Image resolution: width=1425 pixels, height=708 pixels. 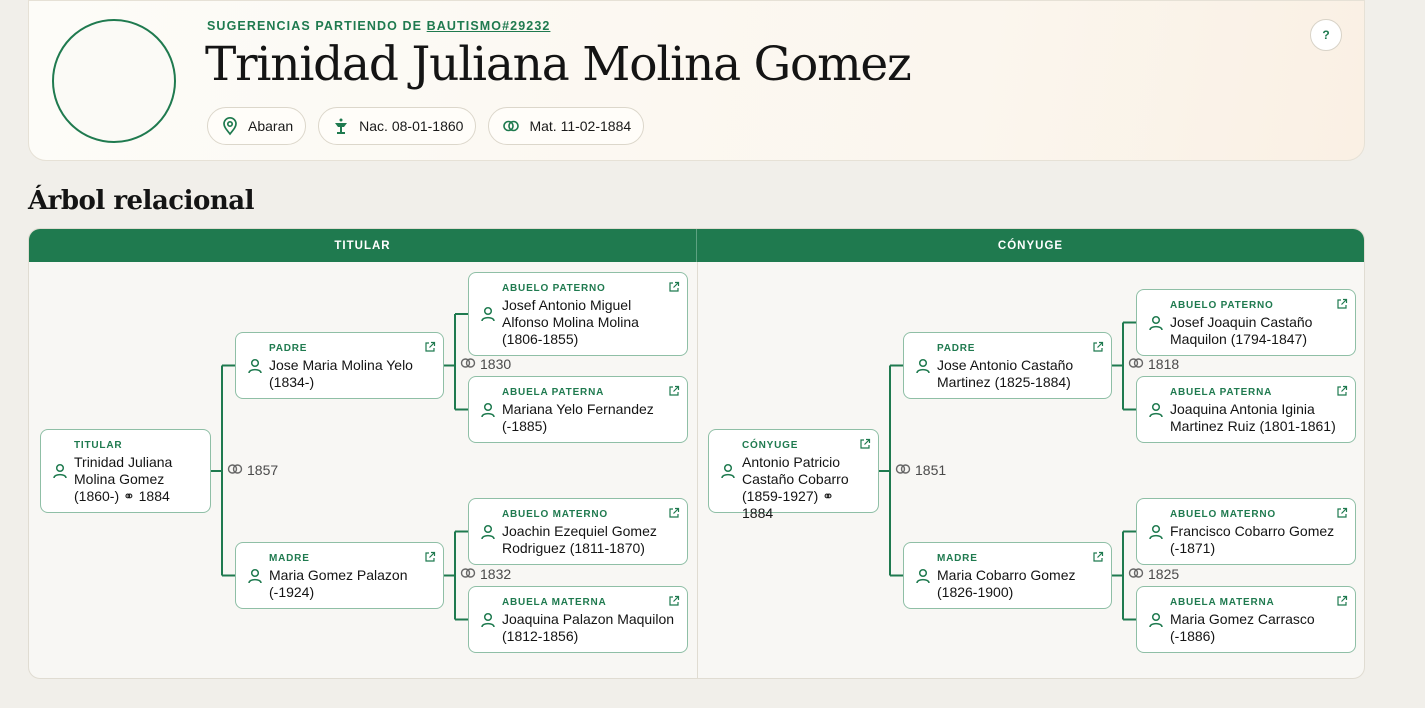 I want to click on node-person-name: Maria Gomez Palazon (-1924), so click(x=338, y=583).